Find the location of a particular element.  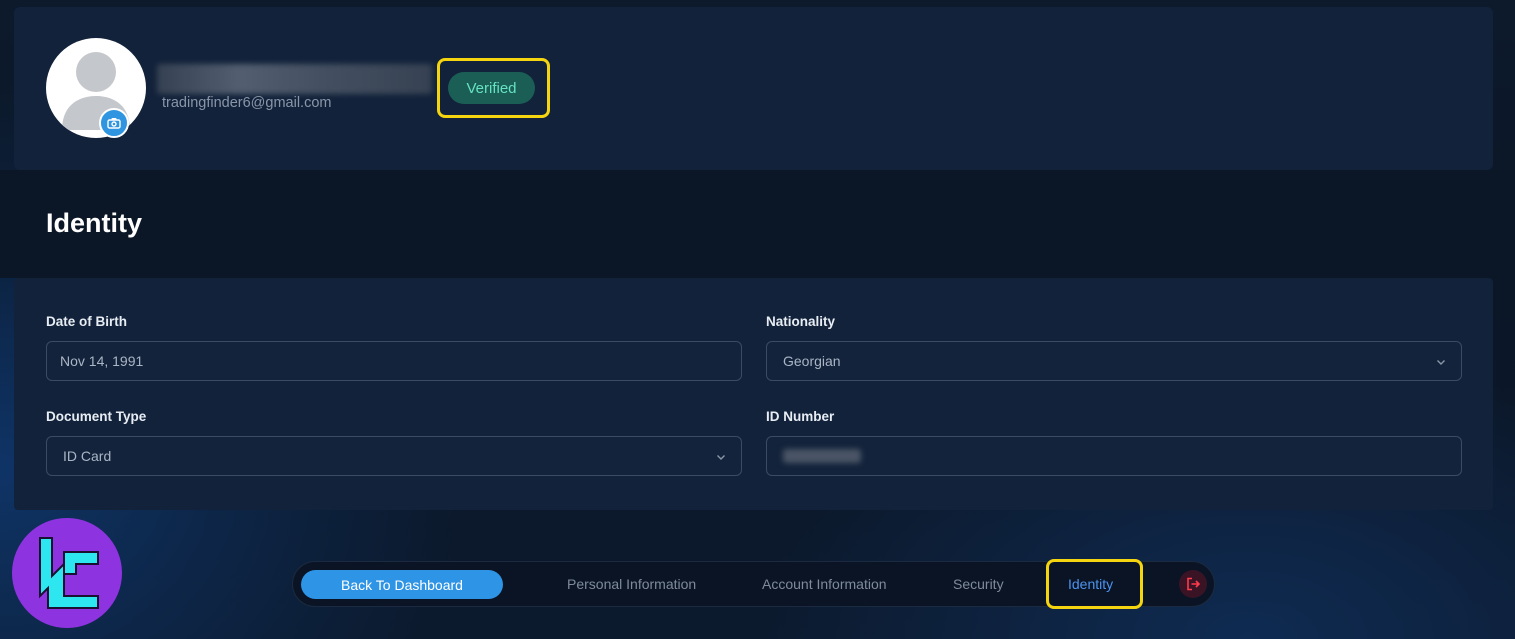

user-email: tradingfinder6@gmail.com is located at coordinates (247, 103).